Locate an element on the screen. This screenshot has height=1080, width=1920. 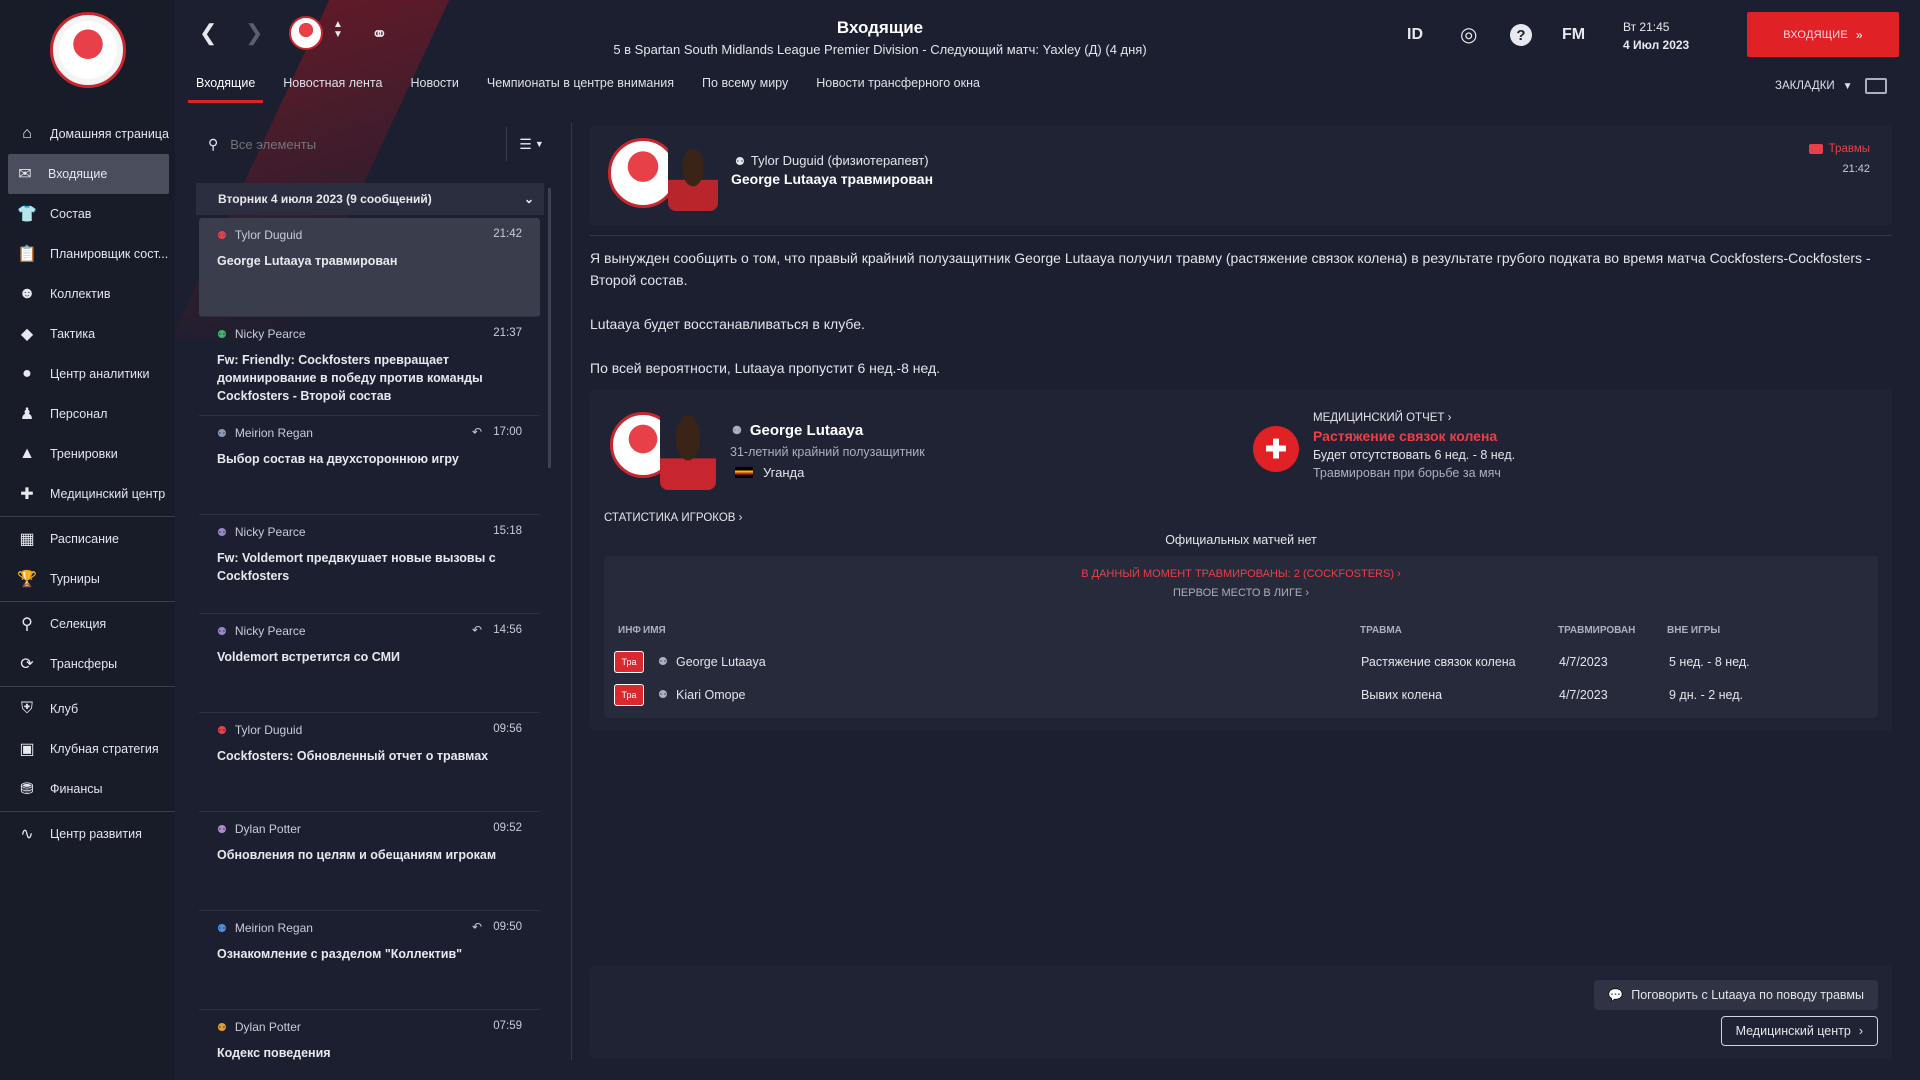
sidebar-item-label: Расписание is located at coordinates (84, 539).